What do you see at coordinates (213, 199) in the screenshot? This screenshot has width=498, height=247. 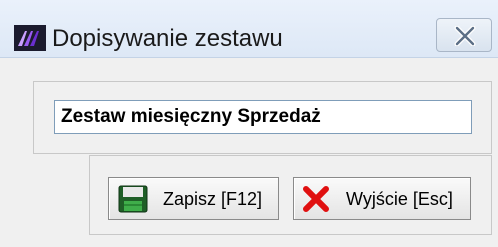 I see `save-button-label: Zapisz [F12]` at bounding box center [213, 199].